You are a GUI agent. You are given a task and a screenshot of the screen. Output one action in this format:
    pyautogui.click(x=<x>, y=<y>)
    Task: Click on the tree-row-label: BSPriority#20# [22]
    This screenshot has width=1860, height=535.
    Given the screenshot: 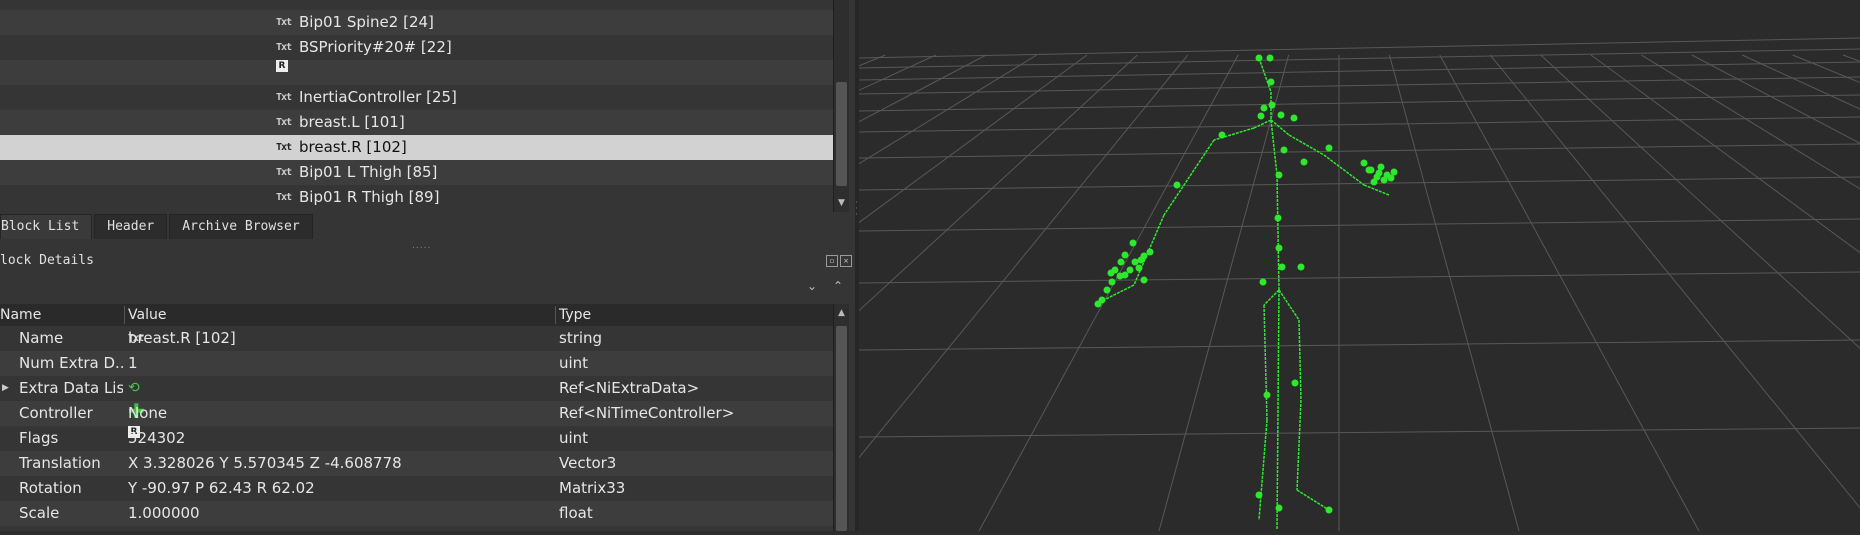 What is the action you would take?
    pyautogui.click(x=375, y=47)
    